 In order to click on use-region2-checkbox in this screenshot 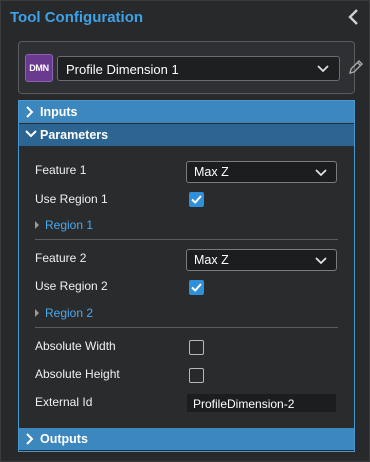, I will do `click(196, 287)`.